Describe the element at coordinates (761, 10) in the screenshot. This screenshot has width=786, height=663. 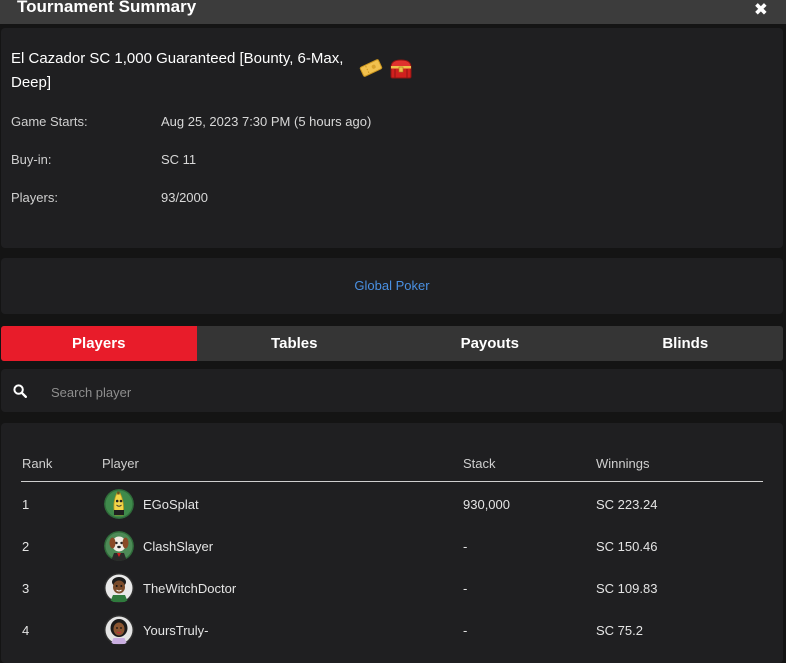
I see `close-icon: ✖` at that location.